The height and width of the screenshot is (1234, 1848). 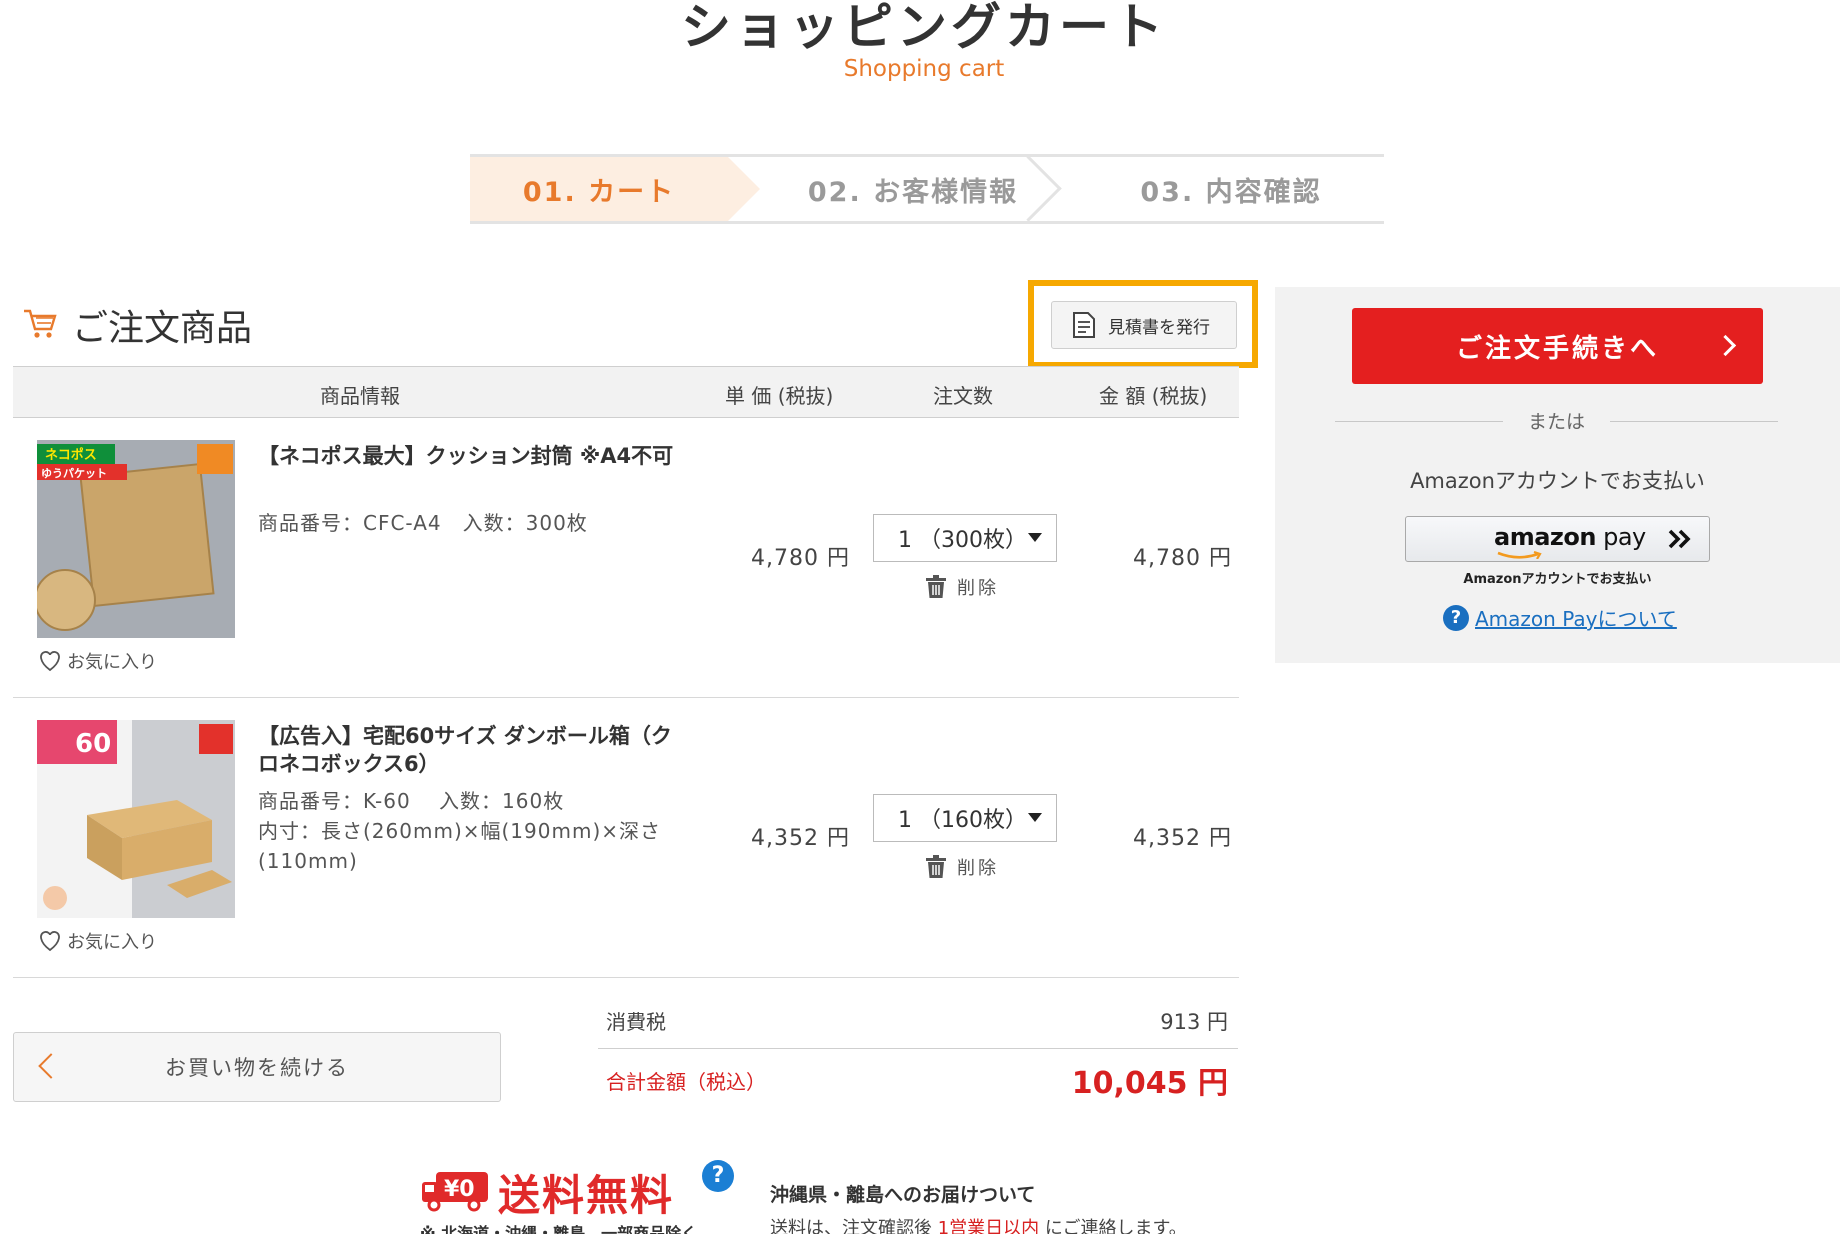 I want to click on step-confirm: 03. 内容確認, so click(x=1231, y=192).